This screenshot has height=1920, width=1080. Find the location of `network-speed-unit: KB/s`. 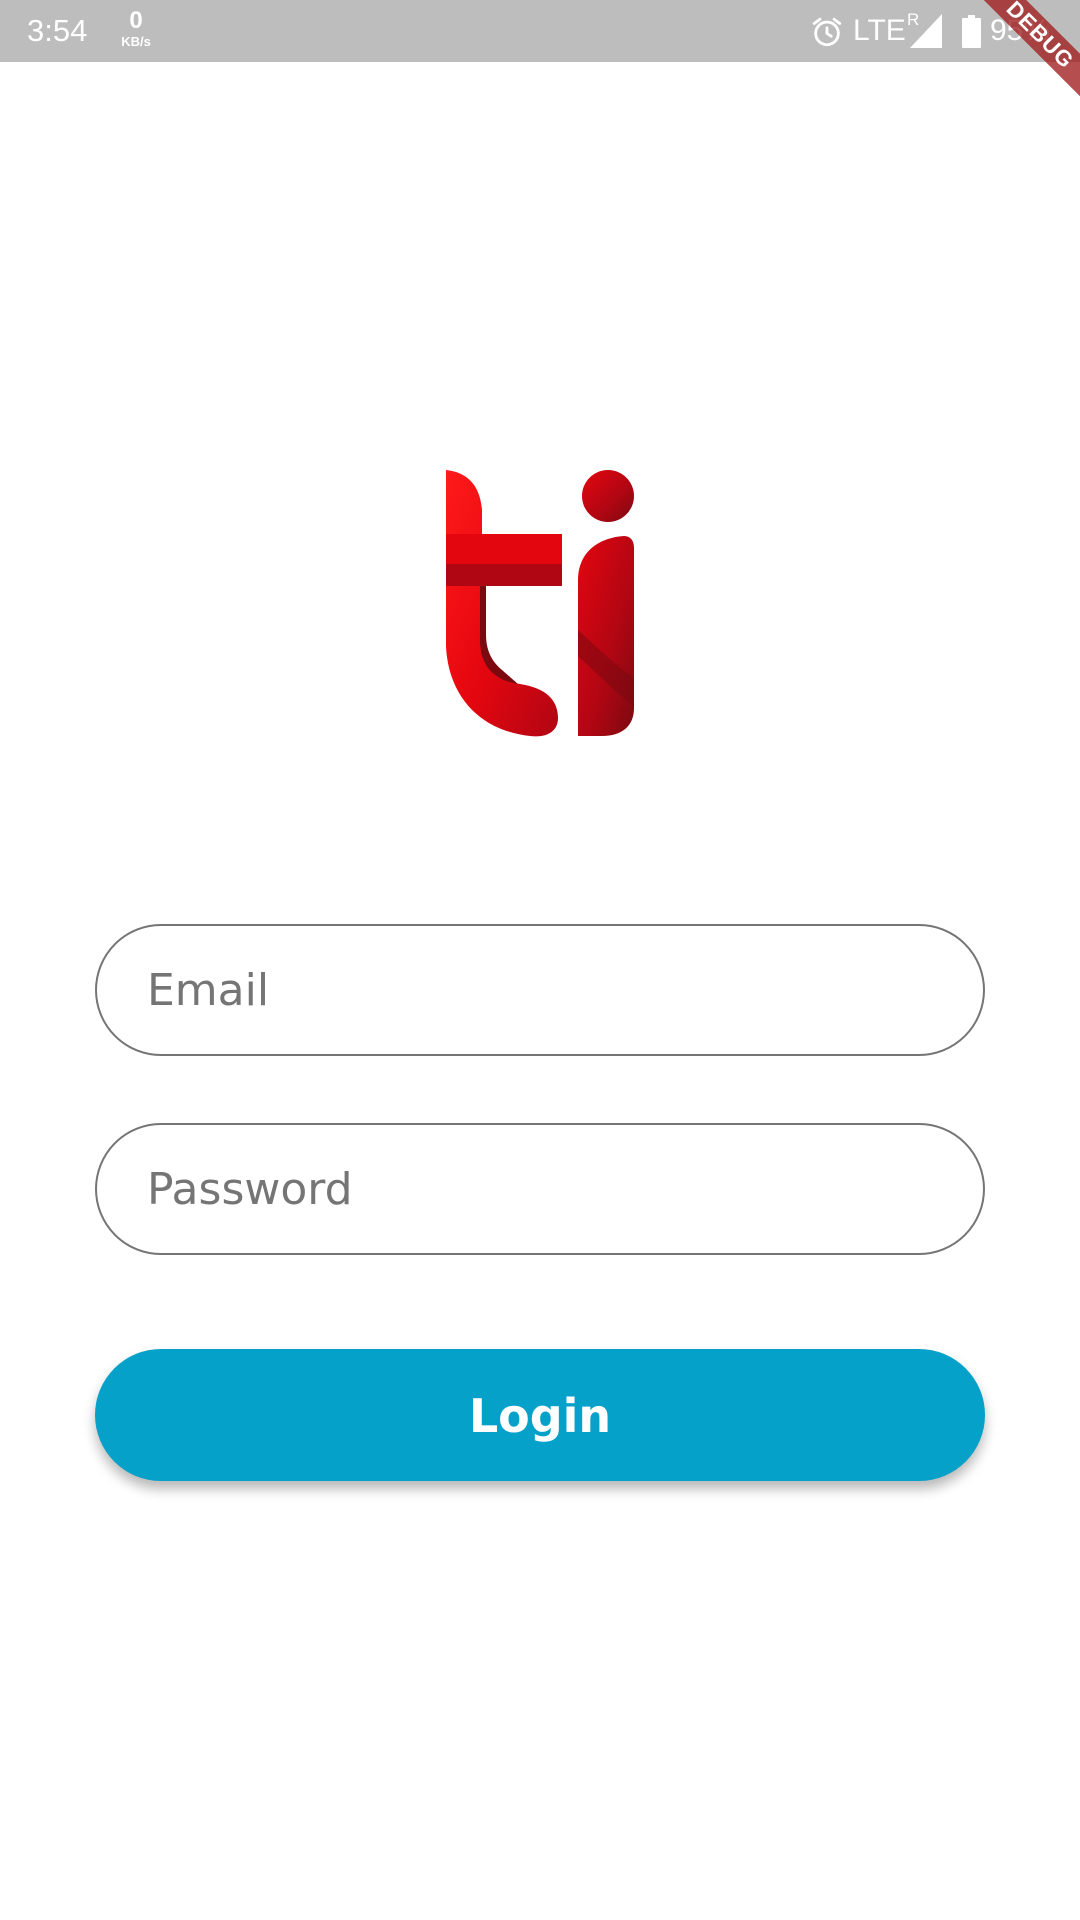

network-speed-unit: KB/s is located at coordinates (136, 41).